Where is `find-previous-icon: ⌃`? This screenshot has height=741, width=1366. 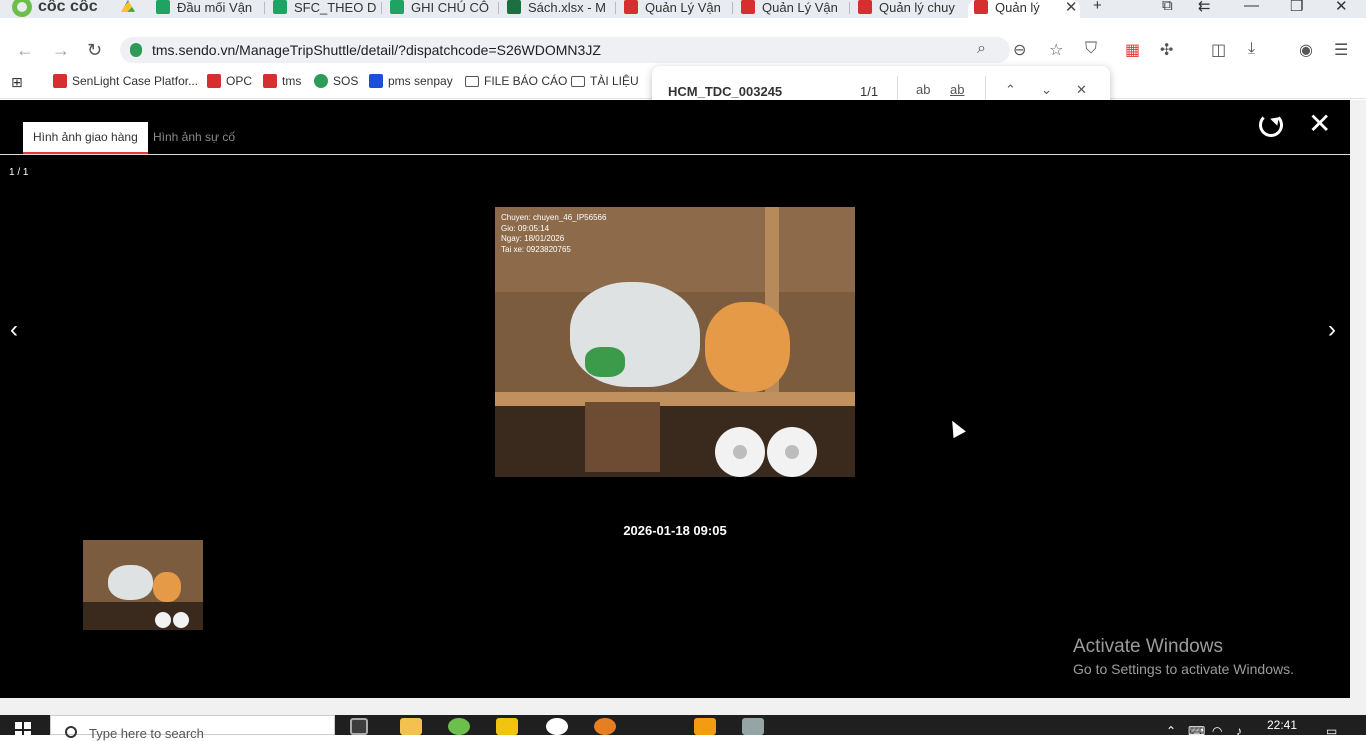 find-previous-icon: ⌃ is located at coordinates (1010, 90).